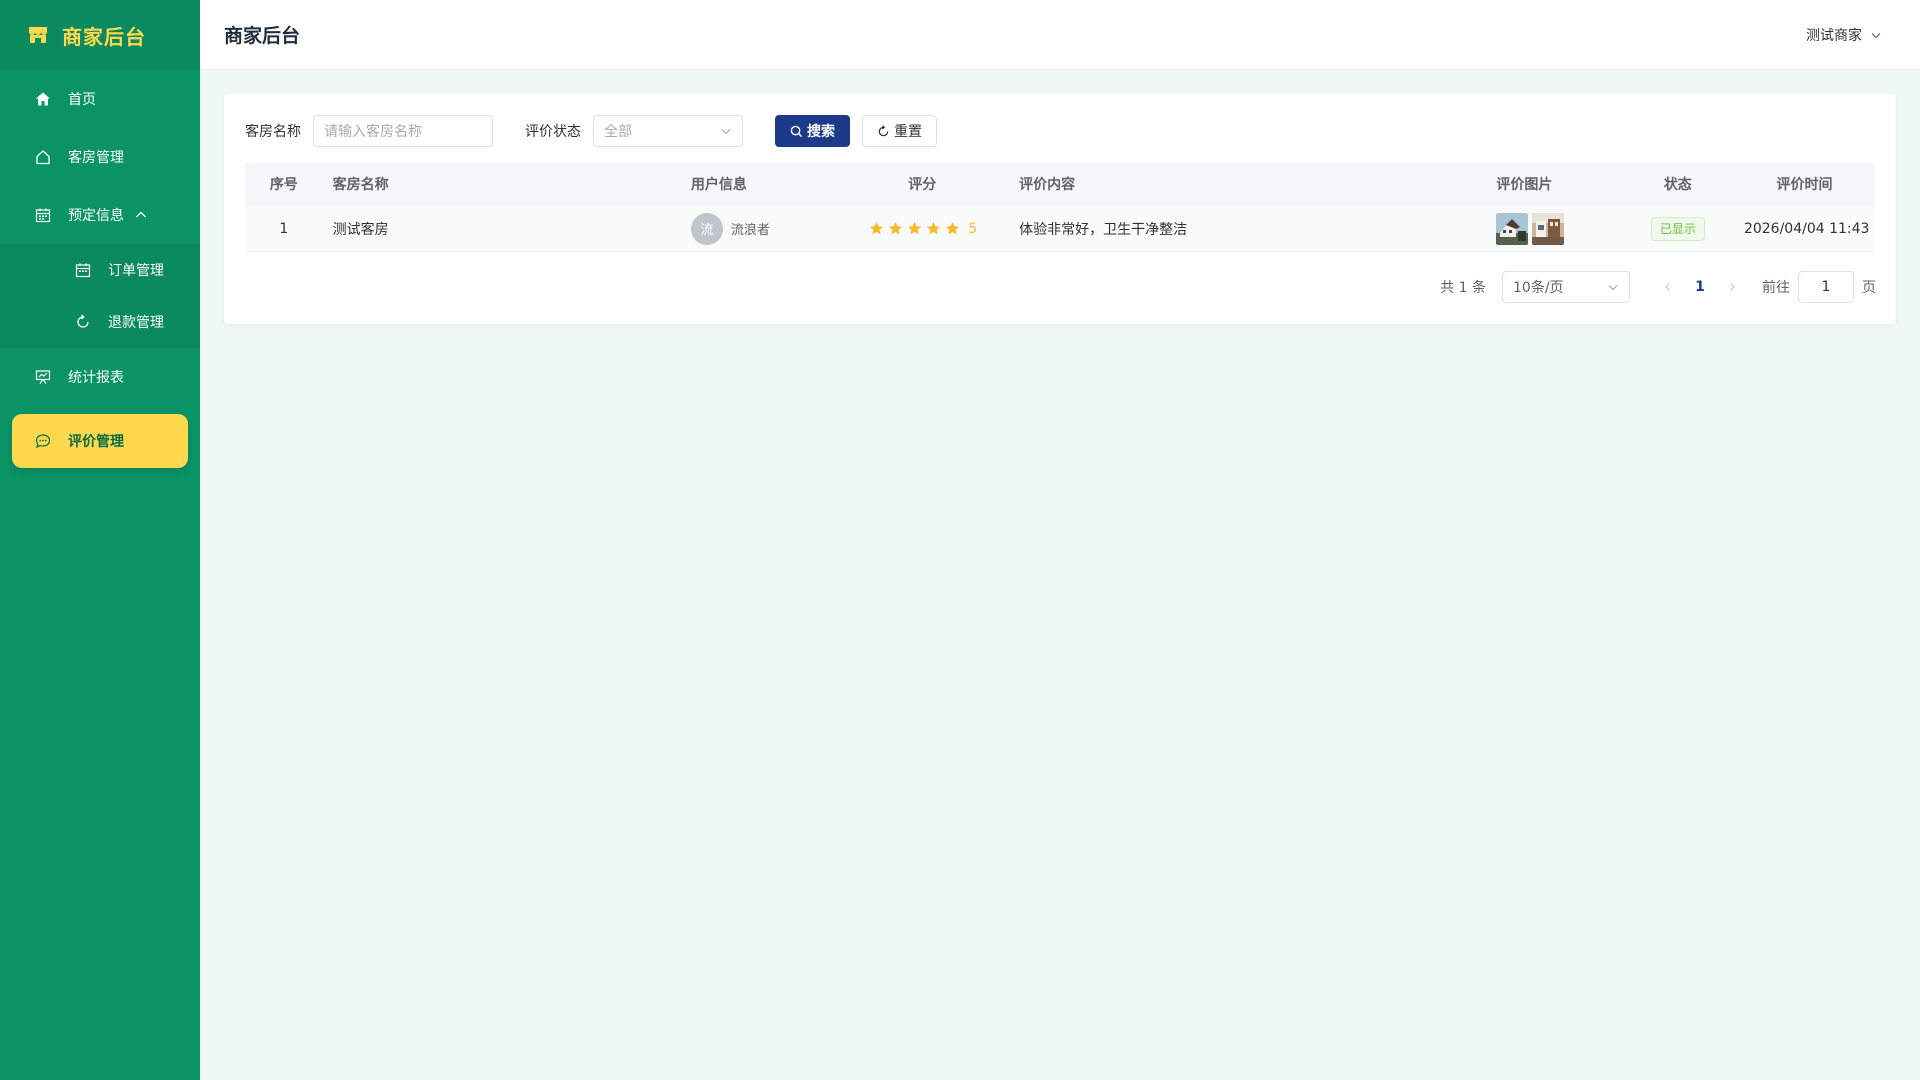 Image resolution: width=1920 pixels, height=1080 pixels. Describe the element at coordinates (43, 99) in the screenshot. I see `home-icon` at that location.